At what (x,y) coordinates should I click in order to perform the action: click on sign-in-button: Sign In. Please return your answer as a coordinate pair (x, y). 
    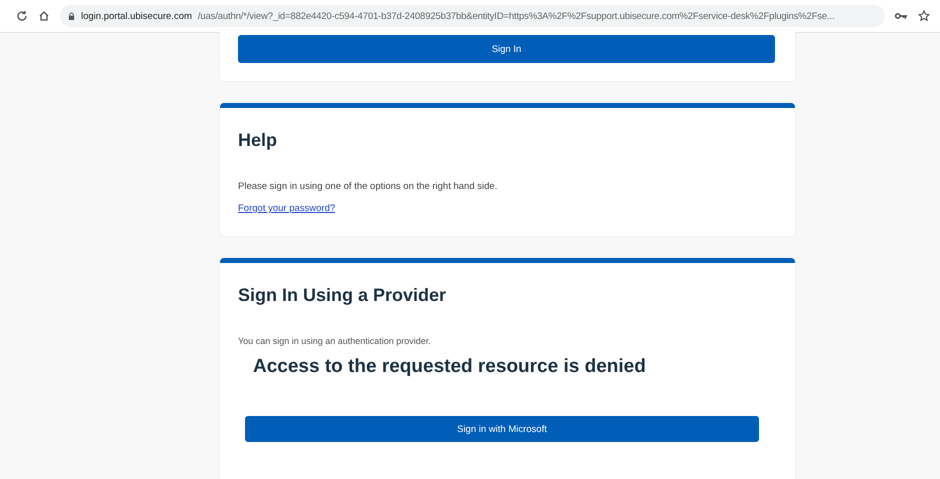
    Looking at the image, I should click on (506, 49).